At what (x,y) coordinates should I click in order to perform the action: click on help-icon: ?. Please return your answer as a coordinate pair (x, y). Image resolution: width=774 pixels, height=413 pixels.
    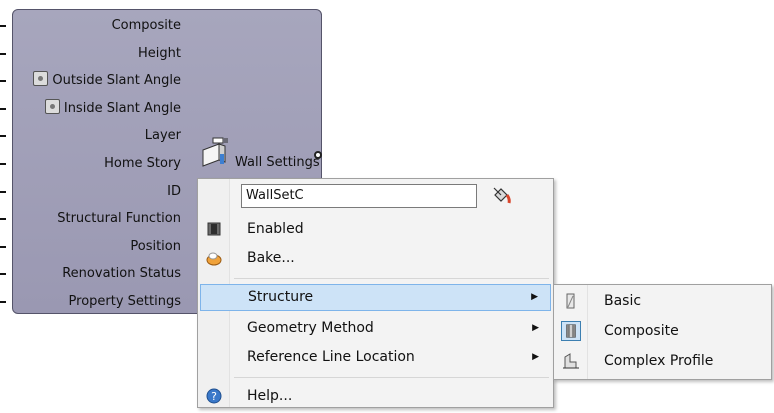
    Looking at the image, I should click on (214, 396).